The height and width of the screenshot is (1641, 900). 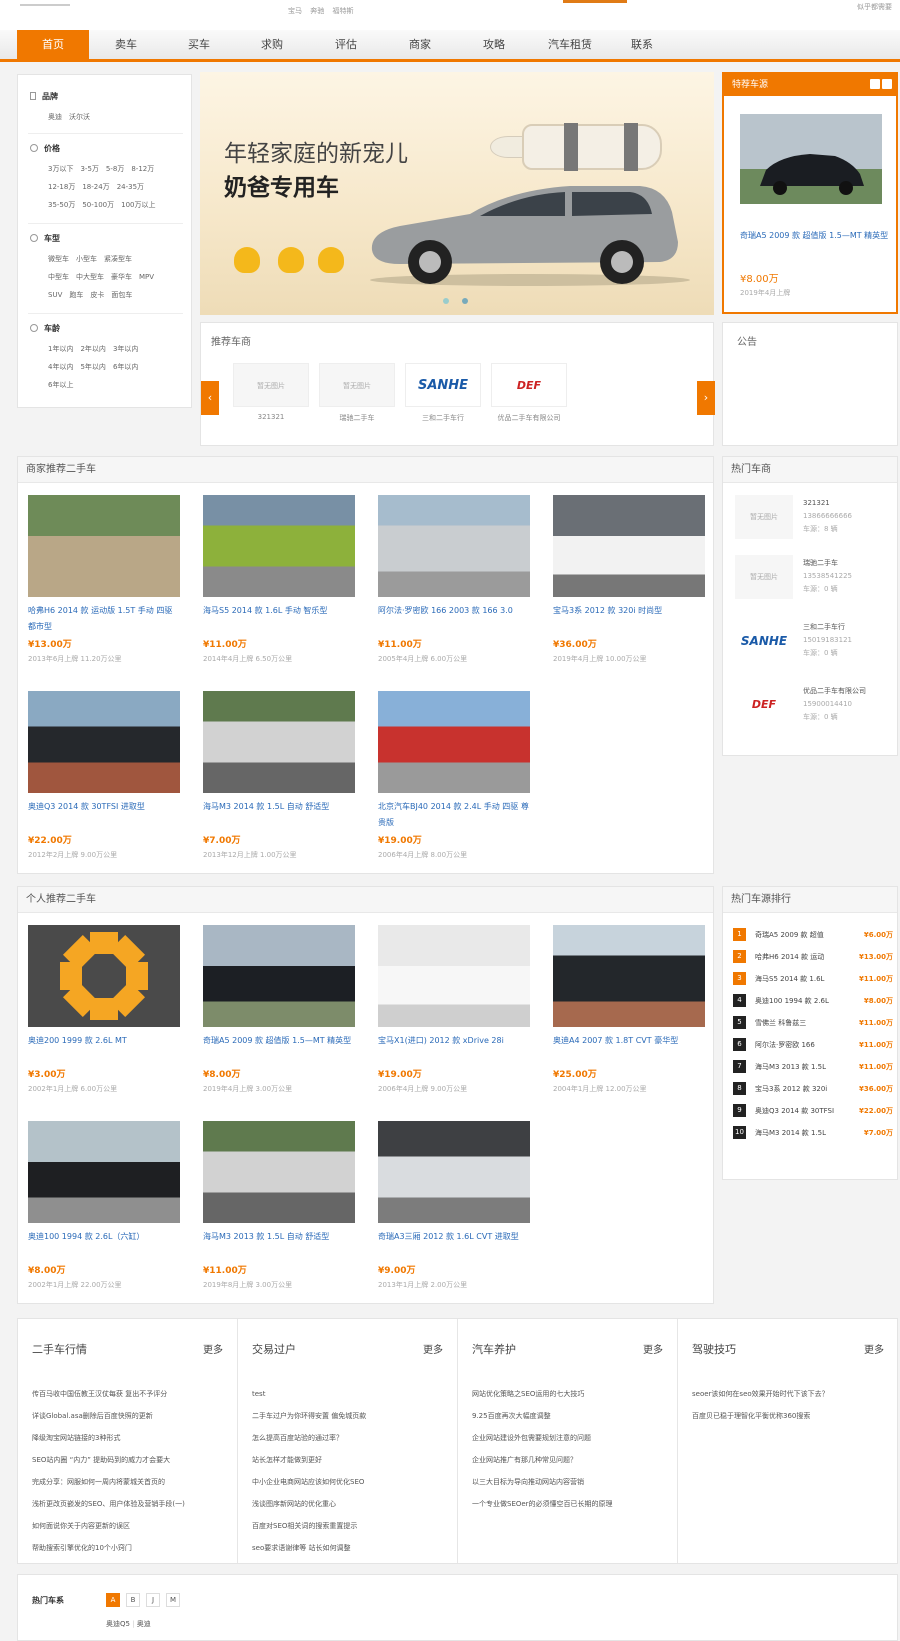 What do you see at coordinates (629, 1049) in the screenshot?
I see `car-title: 奥迪A4 2007 款 1.8T CVT 豪华型` at bounding box center [629, 1049].